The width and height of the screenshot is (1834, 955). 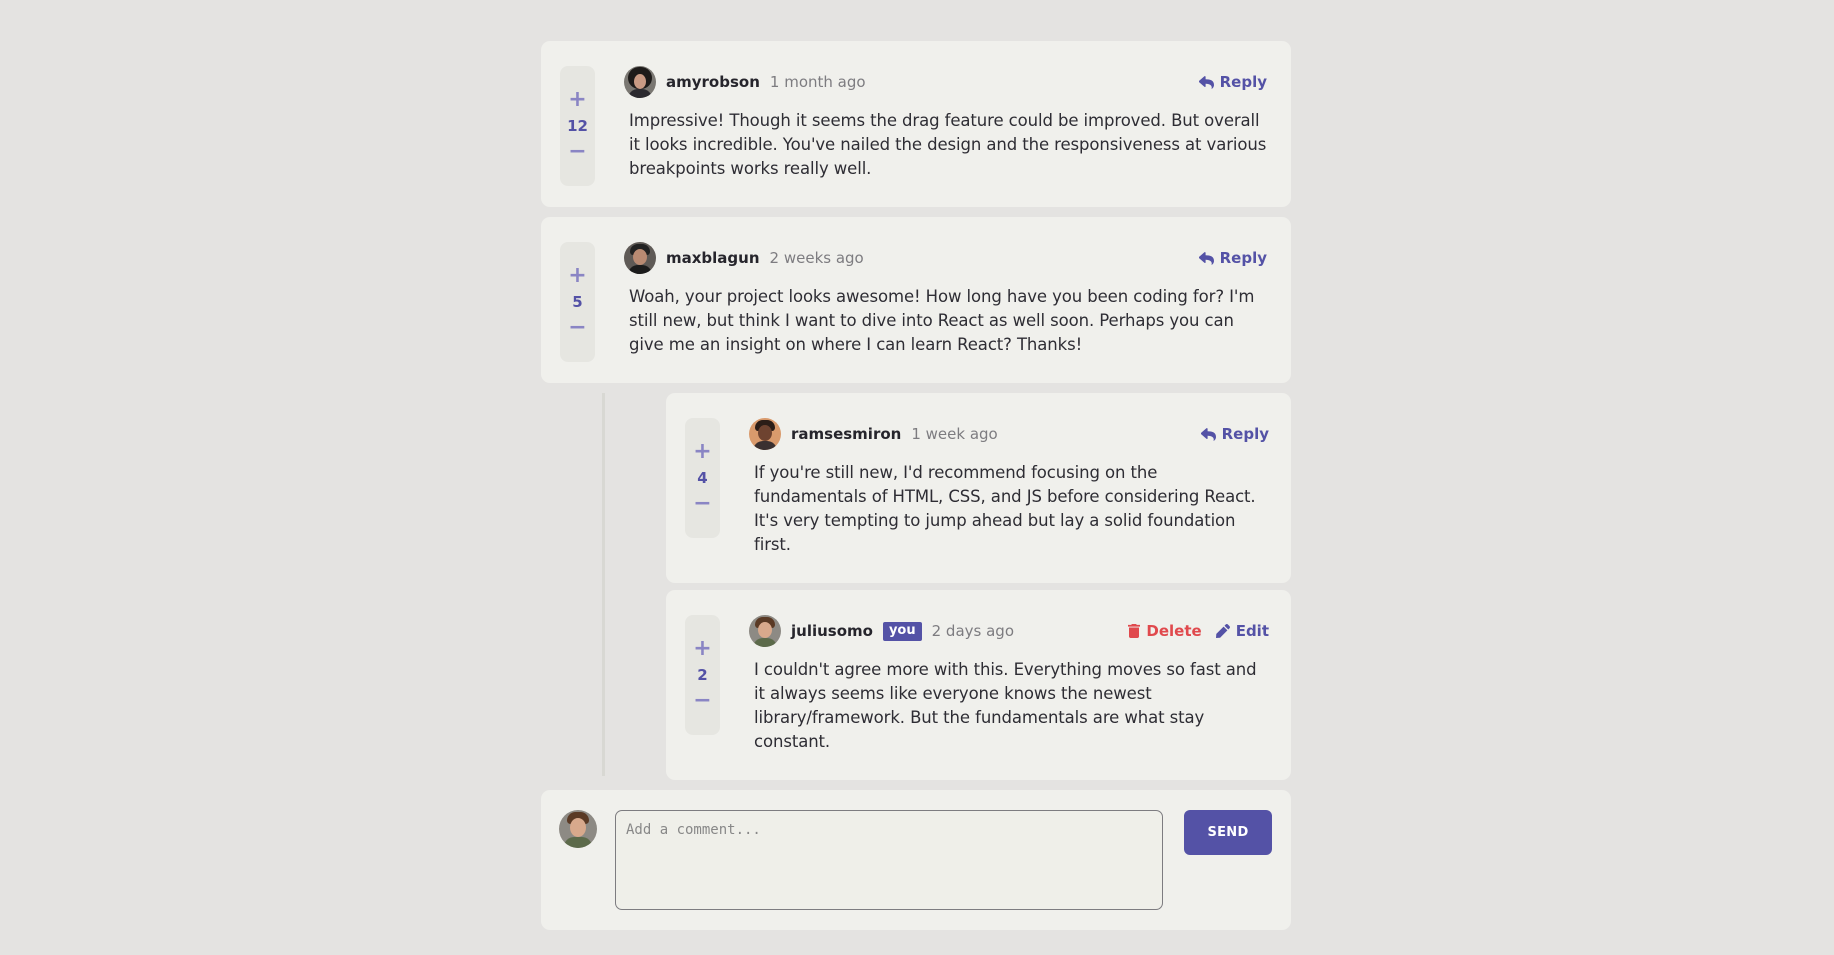 What do you see at coordinates (846, 434) in the screenshot?
I see `username: ramsesmiron` at bounding box center [846, 434].